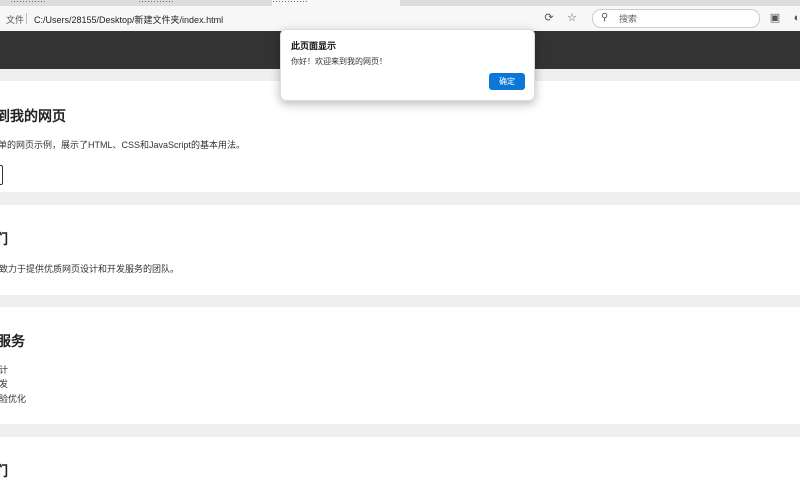 This screenshot has width=800, height=497. I want to click on action-button, so click(1, 175).